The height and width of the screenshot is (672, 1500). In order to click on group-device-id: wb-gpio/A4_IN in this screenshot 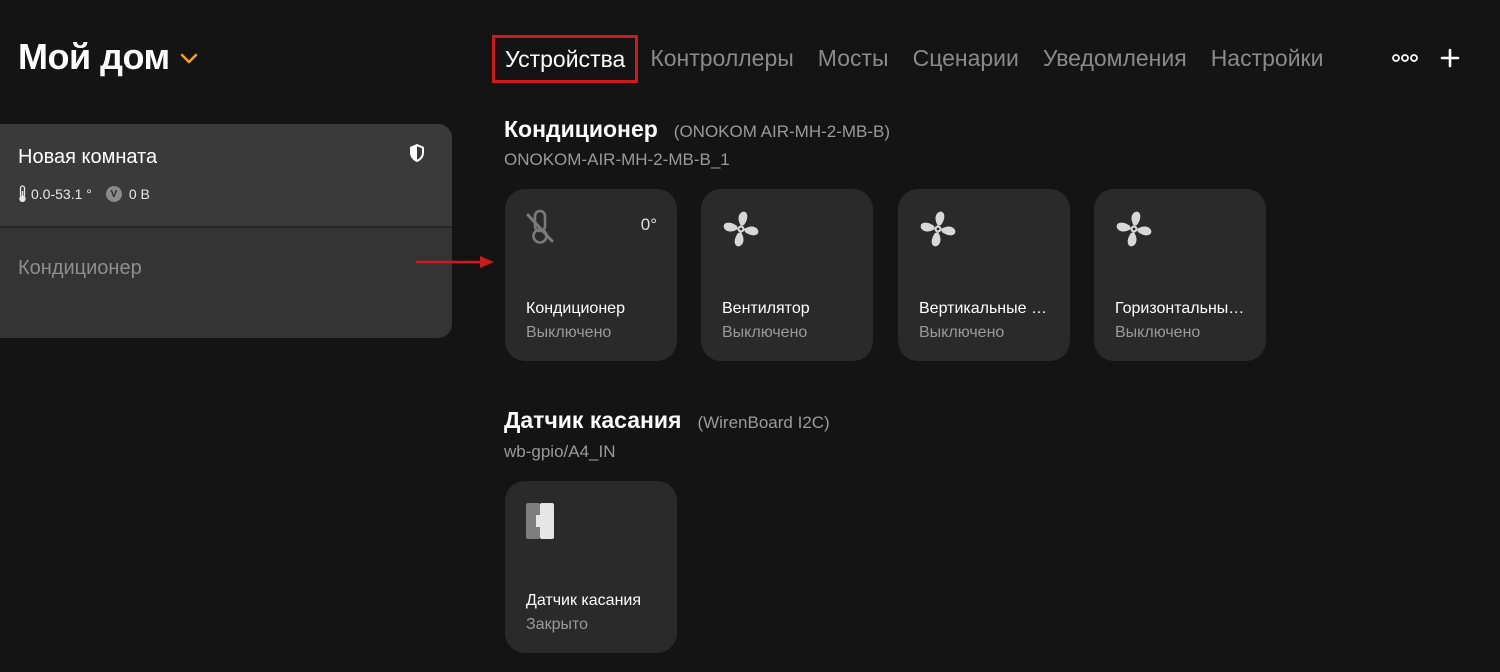, I will do `click(560, 451)`.